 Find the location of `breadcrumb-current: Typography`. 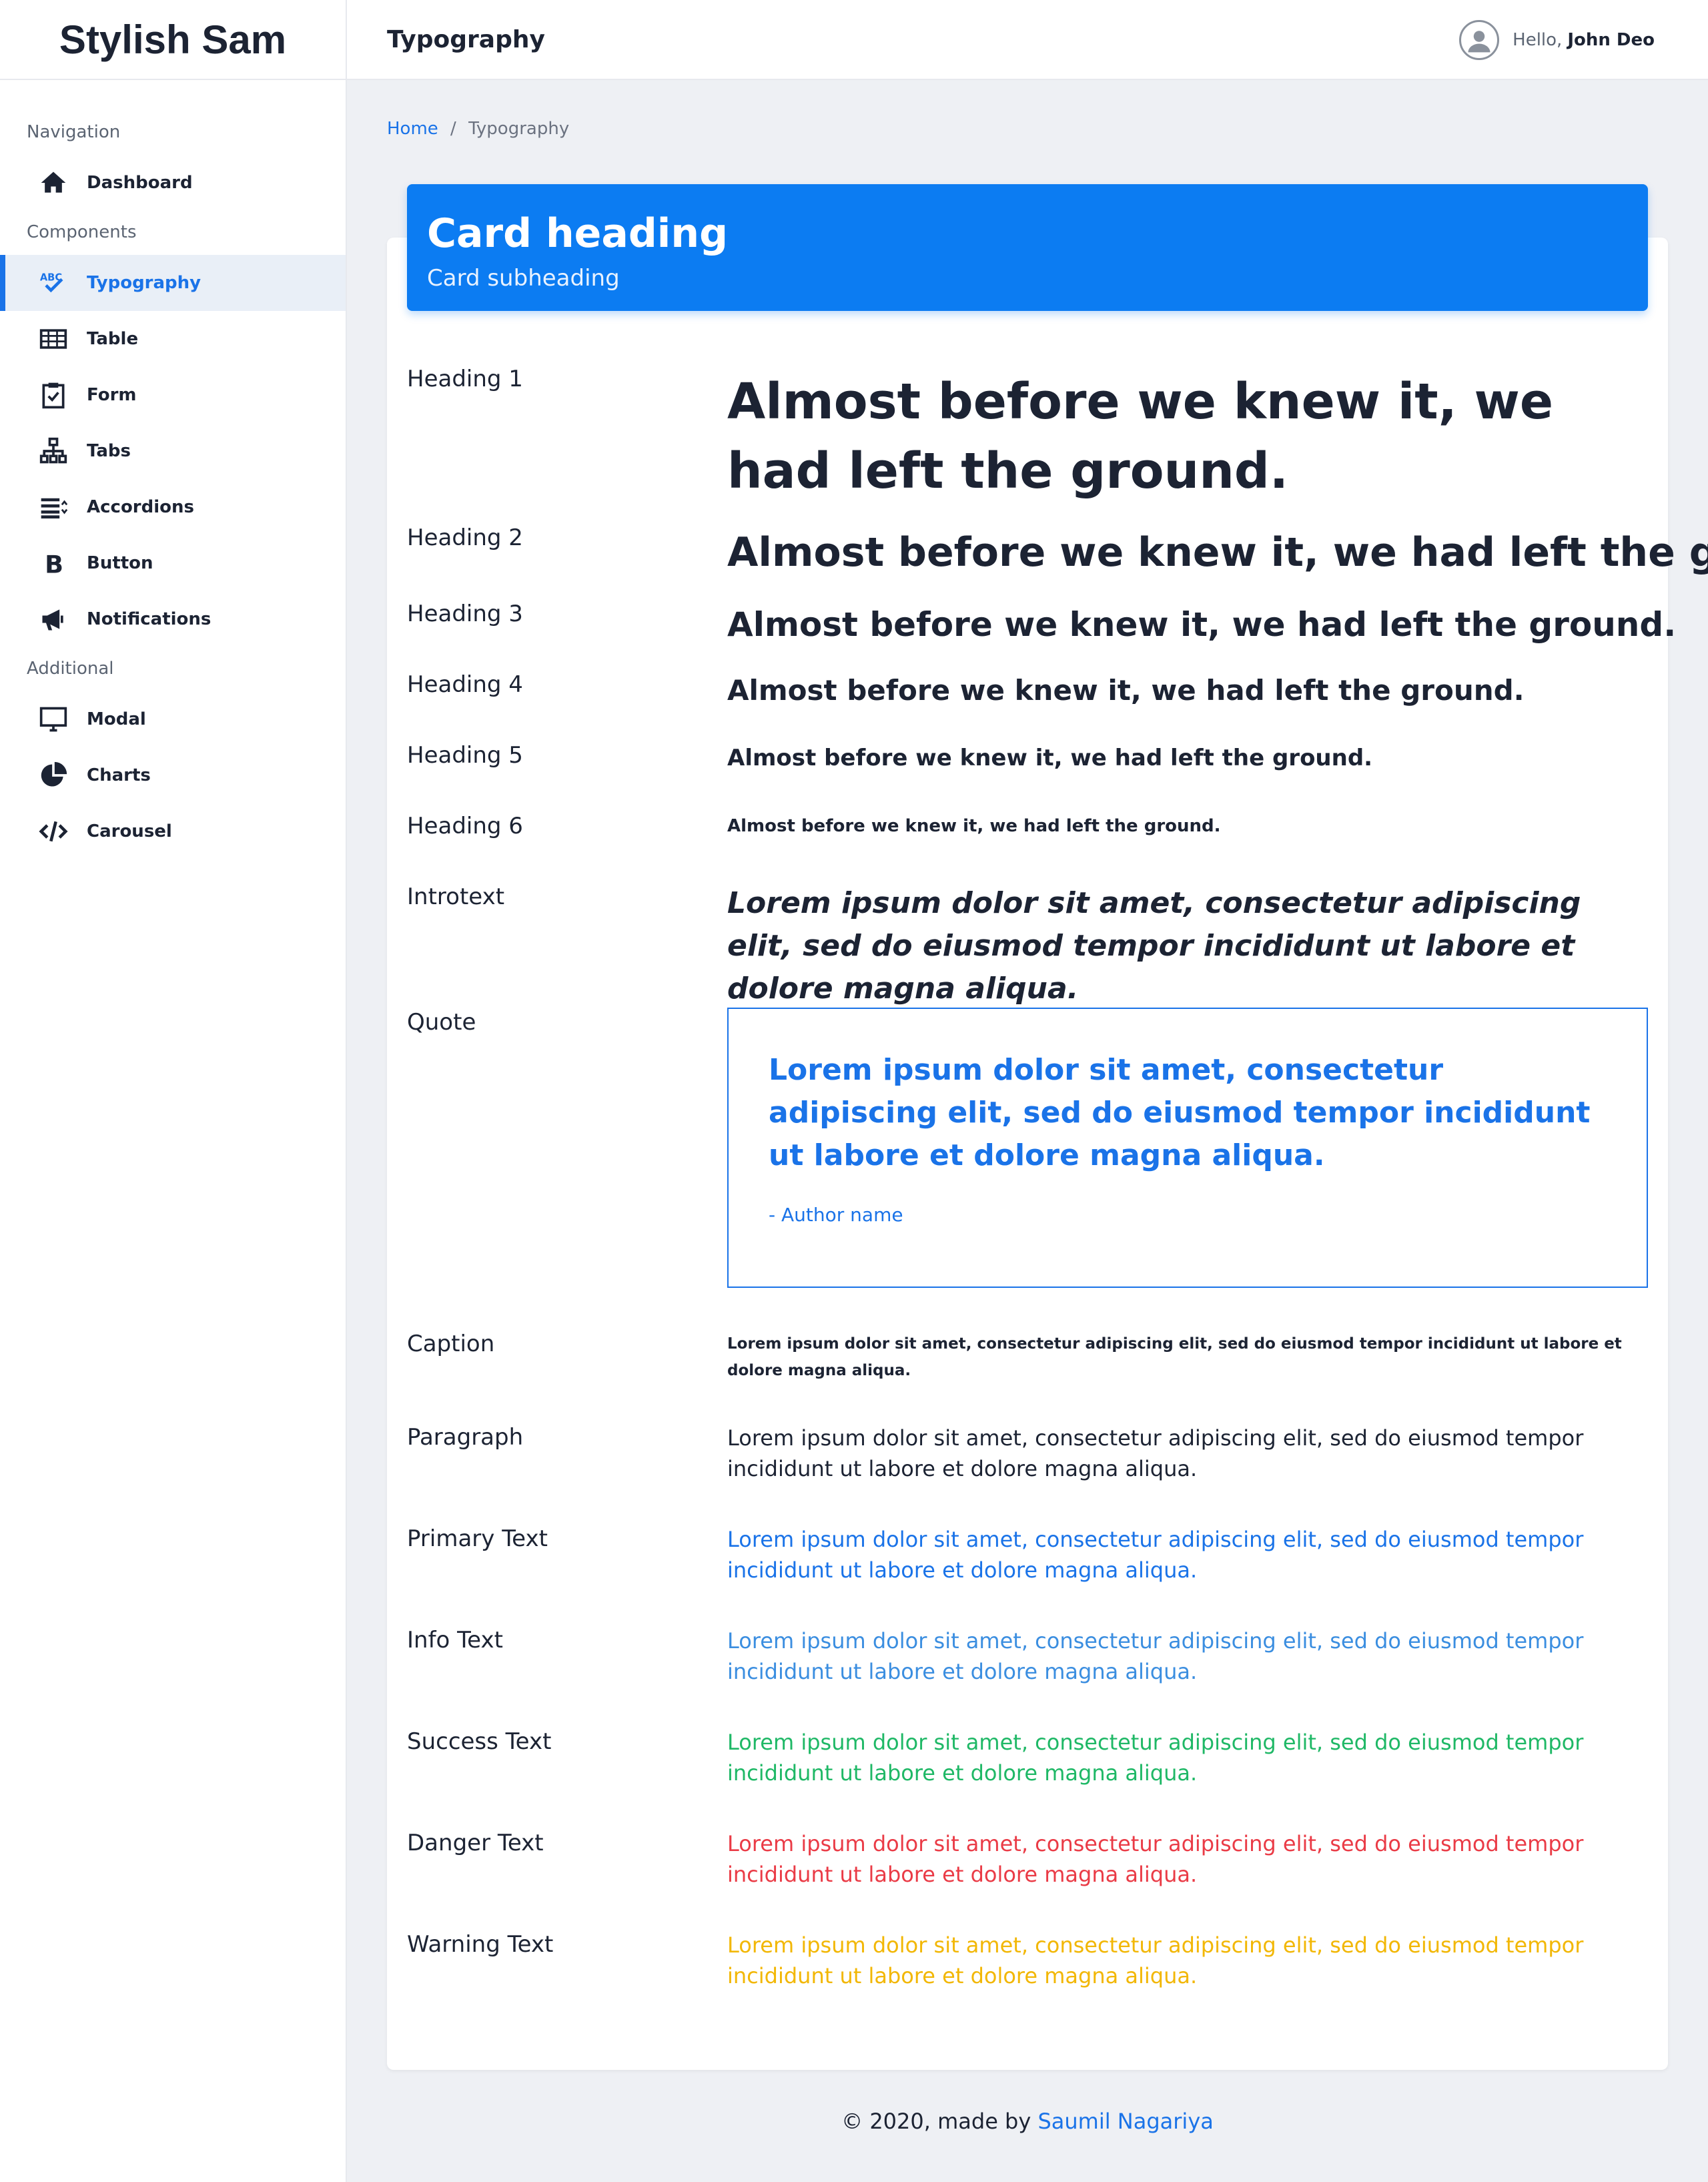

breadcrumb-current: Typography is located at coordinates (519, 129).